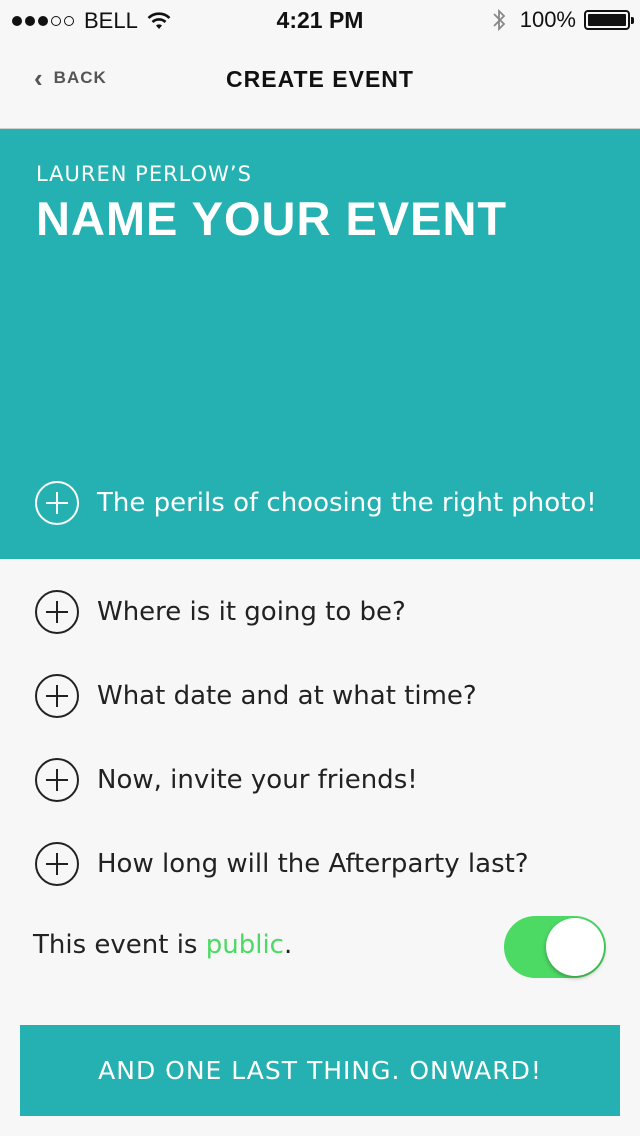 The height and width of the screenshot is (1136, 640). Describe the element at coordinates (251, 612) in the screenshot. I see `location-label: Where is it going to be?` at that location.